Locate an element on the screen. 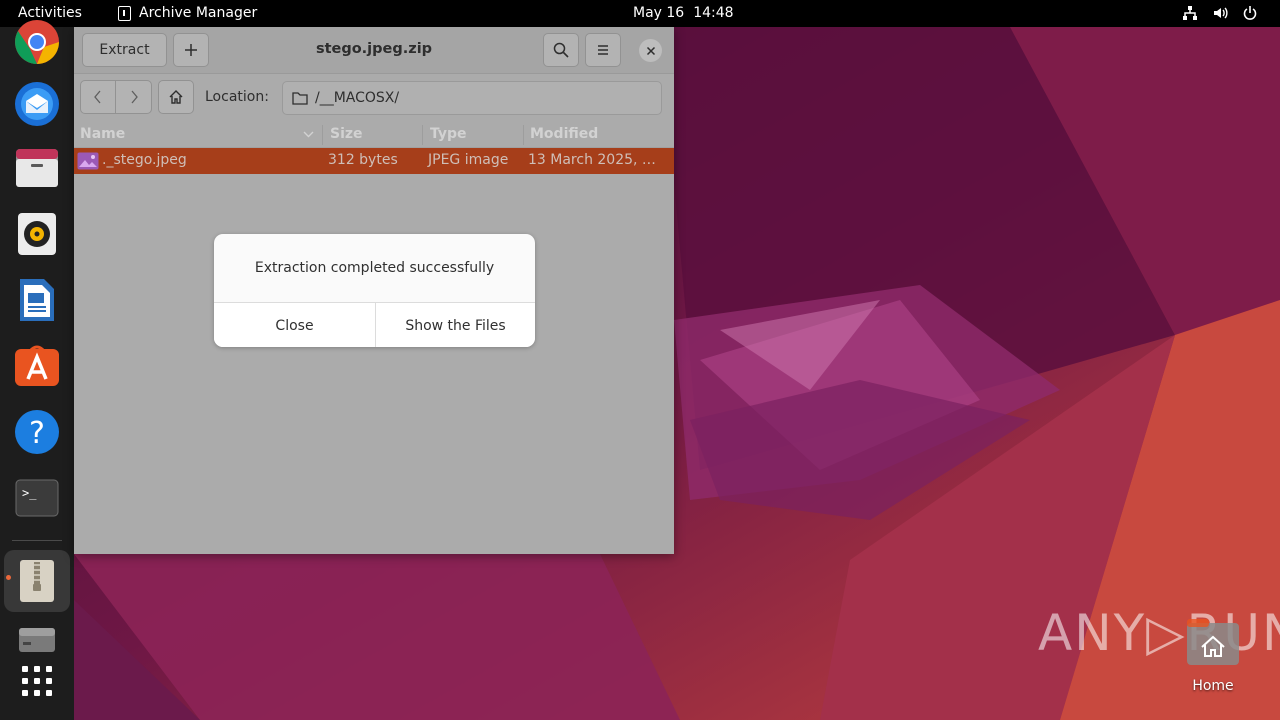  chrome-icon is located at coordinates (37, 42).